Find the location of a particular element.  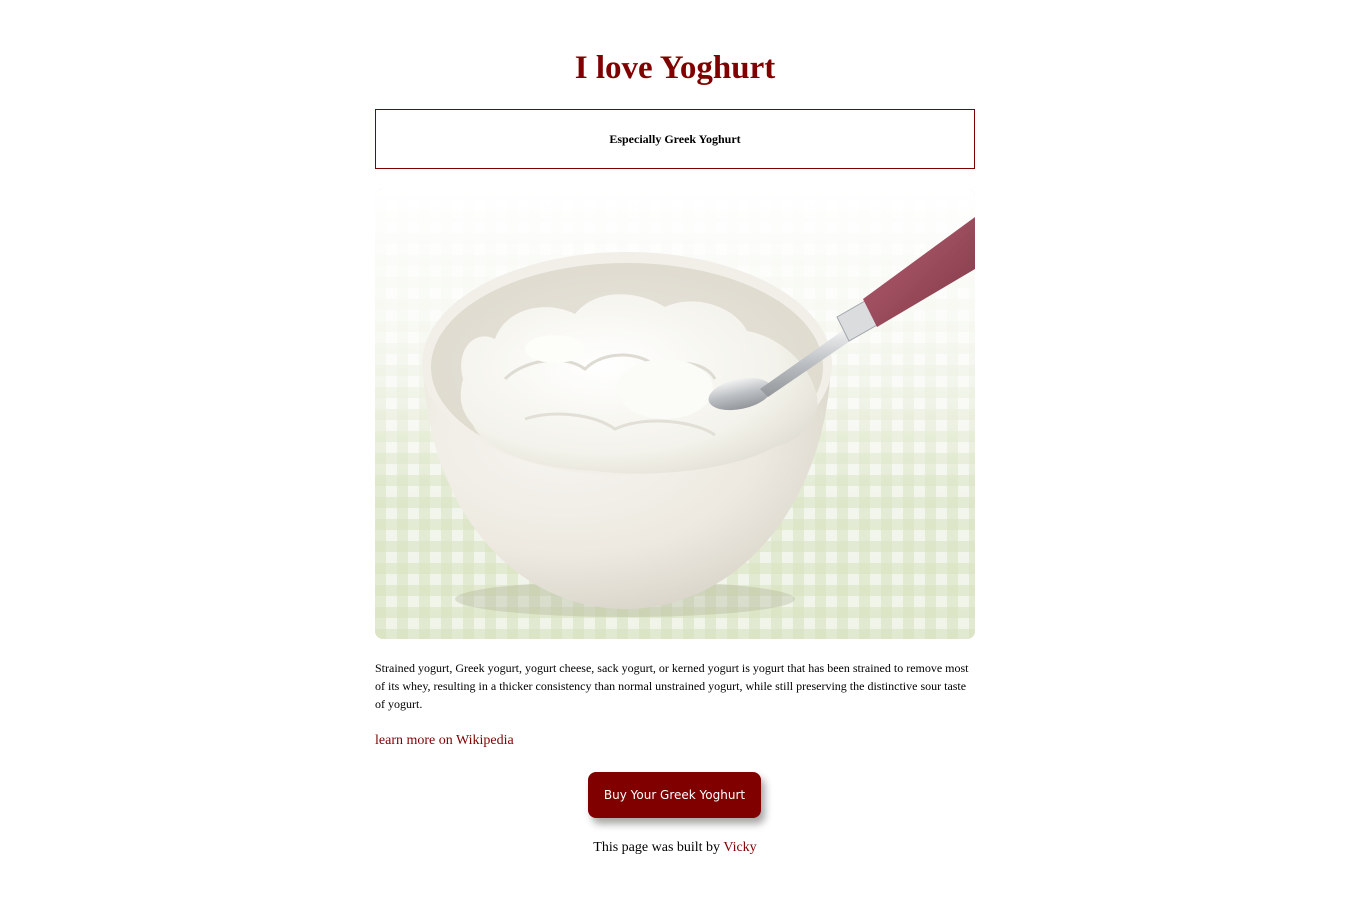

page-subtitle: Especially Greek Yoghurt is located at coordinates (675, 138).